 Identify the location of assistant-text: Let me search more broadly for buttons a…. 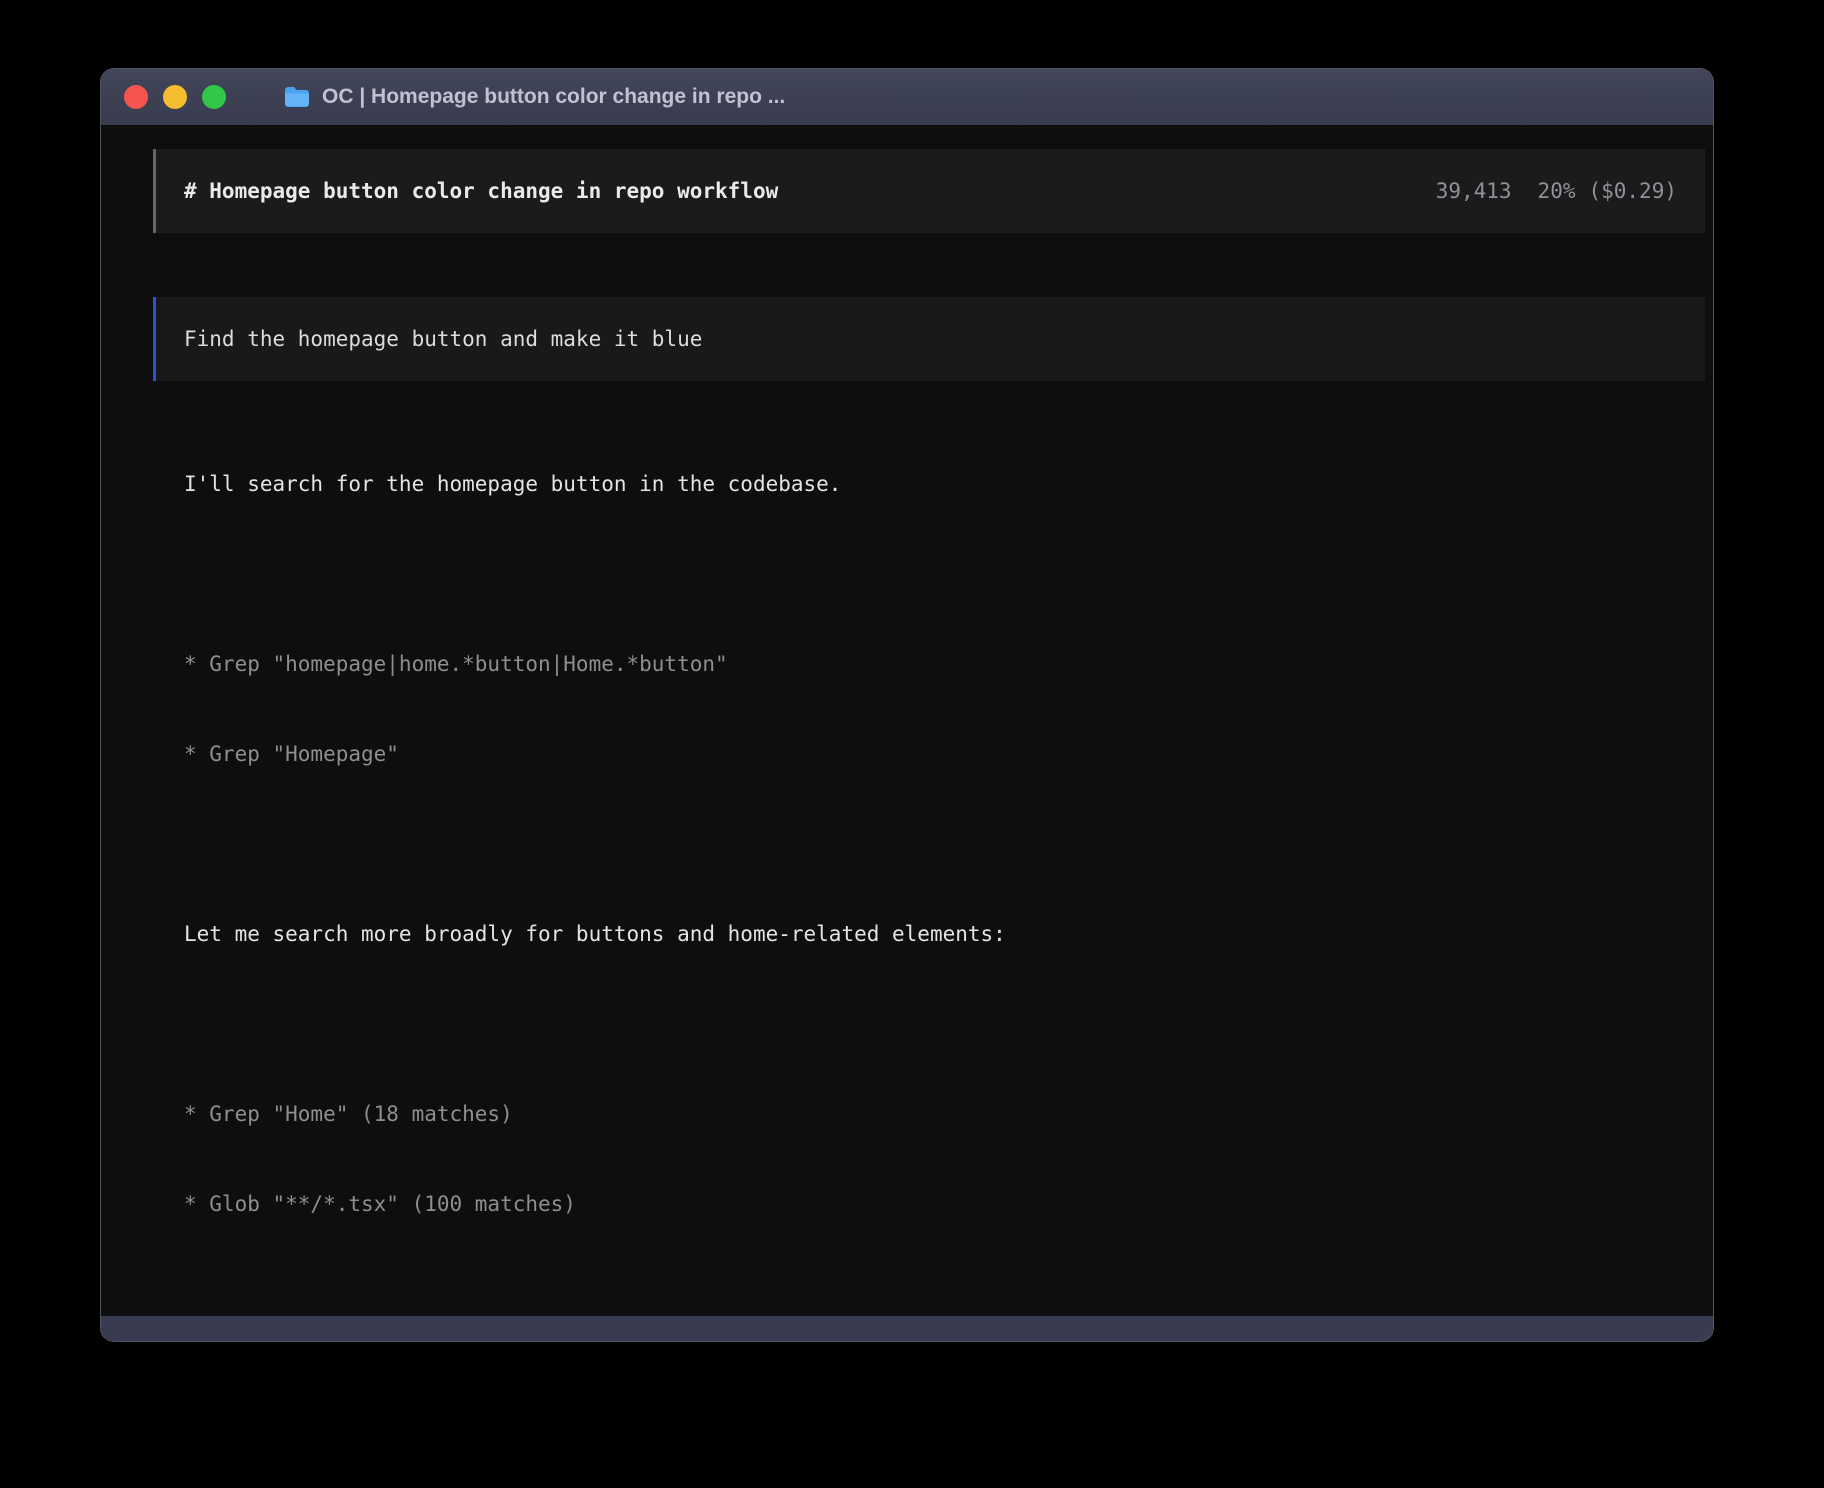
(595, 934).